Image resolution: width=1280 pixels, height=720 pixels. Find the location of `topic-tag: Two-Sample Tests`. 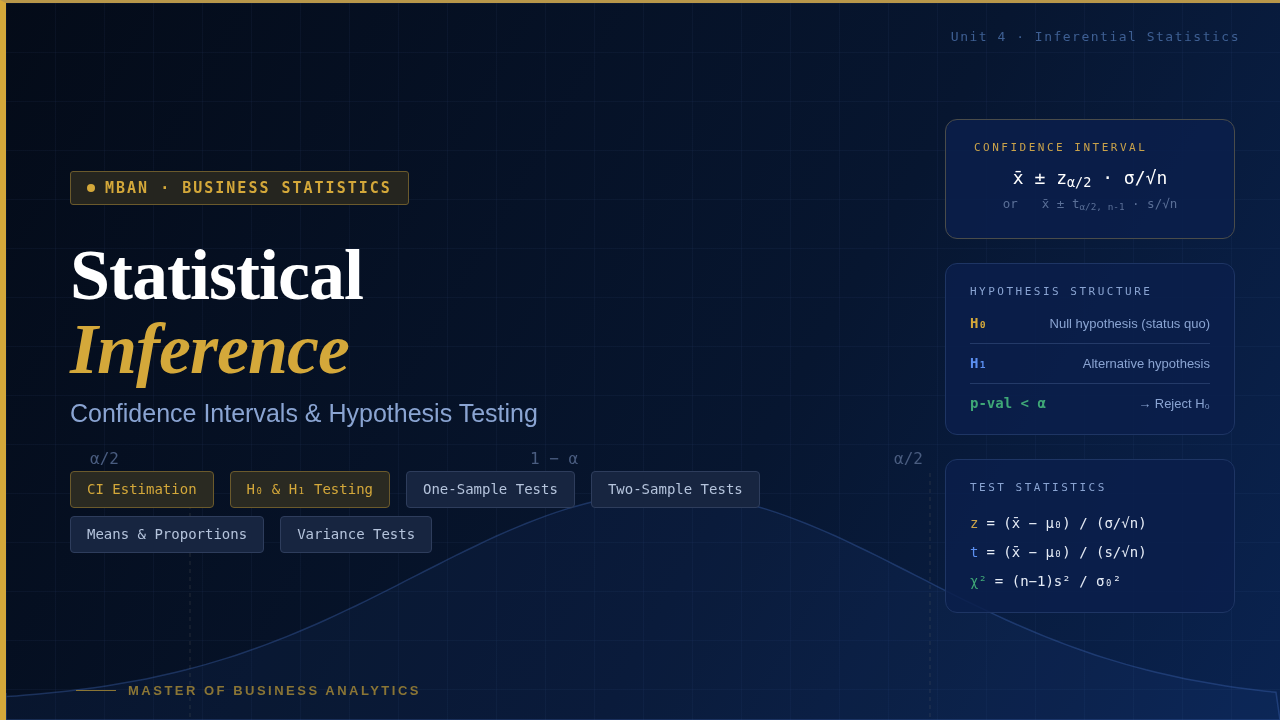

topic-tag: Two-Sample Tests is located at coordinates (675, 489).